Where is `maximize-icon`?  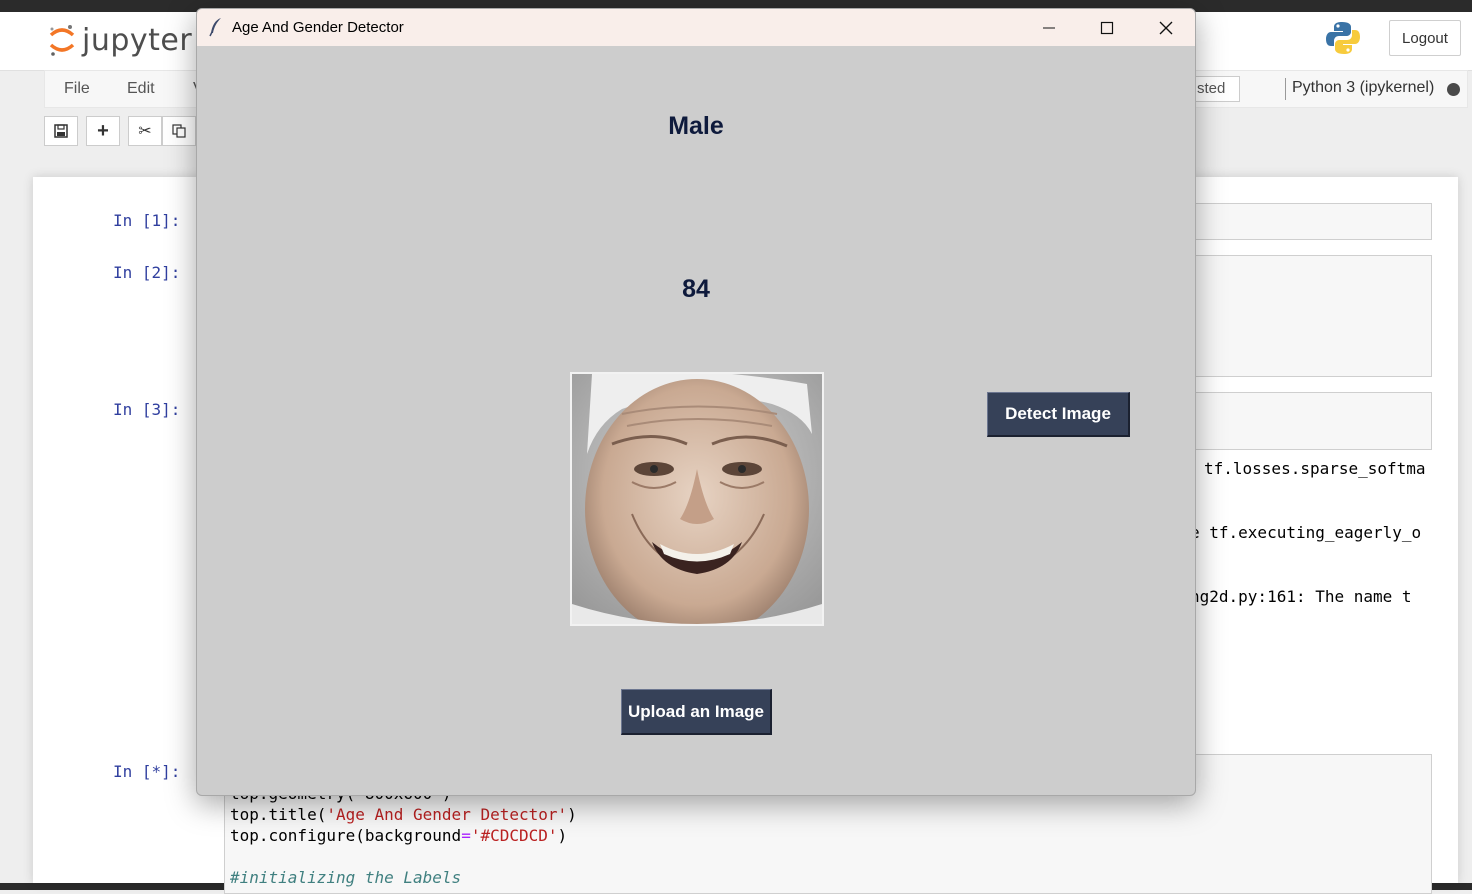 maximize-icon is located at coordinates (1107, 27).